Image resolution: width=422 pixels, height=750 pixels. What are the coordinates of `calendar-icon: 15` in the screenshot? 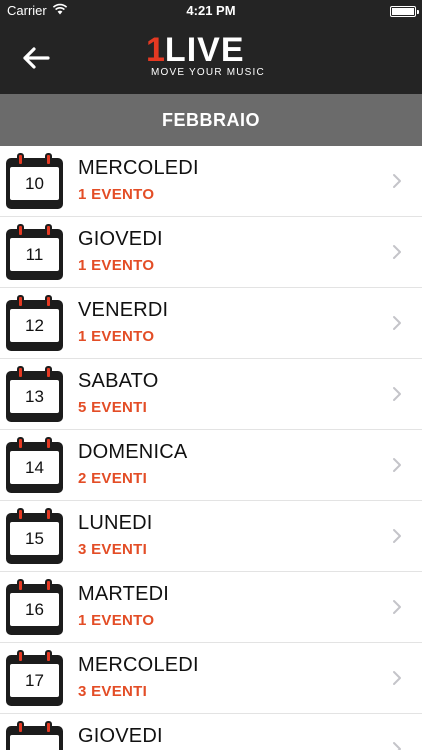 It's located at (34, 536).